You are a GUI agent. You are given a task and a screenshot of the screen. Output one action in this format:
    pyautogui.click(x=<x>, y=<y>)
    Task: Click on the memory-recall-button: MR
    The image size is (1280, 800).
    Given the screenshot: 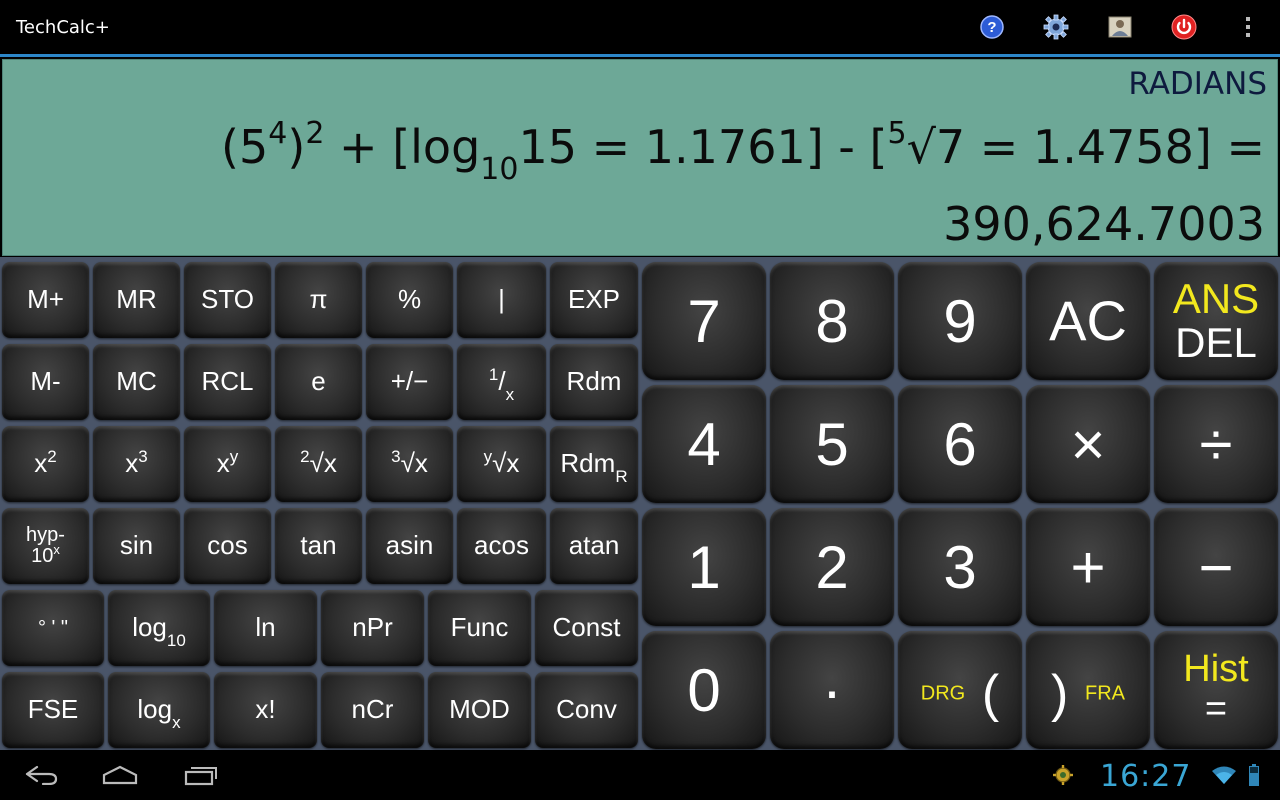 What is the action you would take?
    pyautogui.click(x=136, y=300)
    